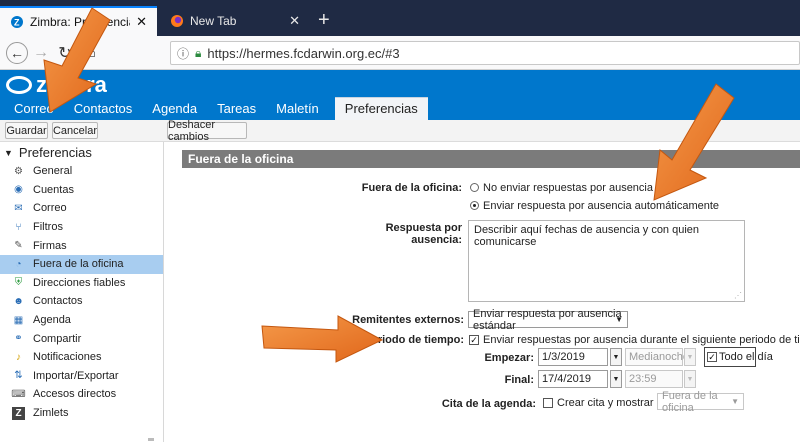 Image resolution: width=800 pixels, height=442 pixels. I want to click on end-date-input: 17/4/2019, so click(573, 379).